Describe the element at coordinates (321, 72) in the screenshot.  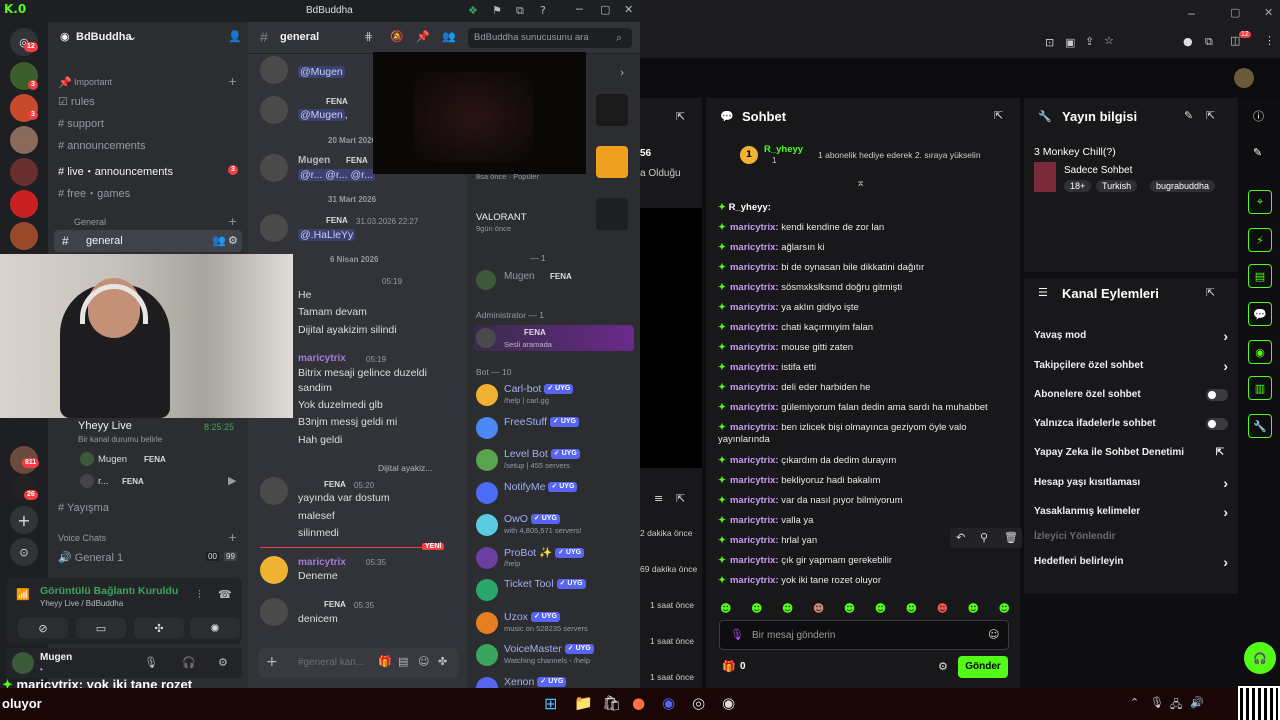
I see `message-mention: @Mugen` at that location.